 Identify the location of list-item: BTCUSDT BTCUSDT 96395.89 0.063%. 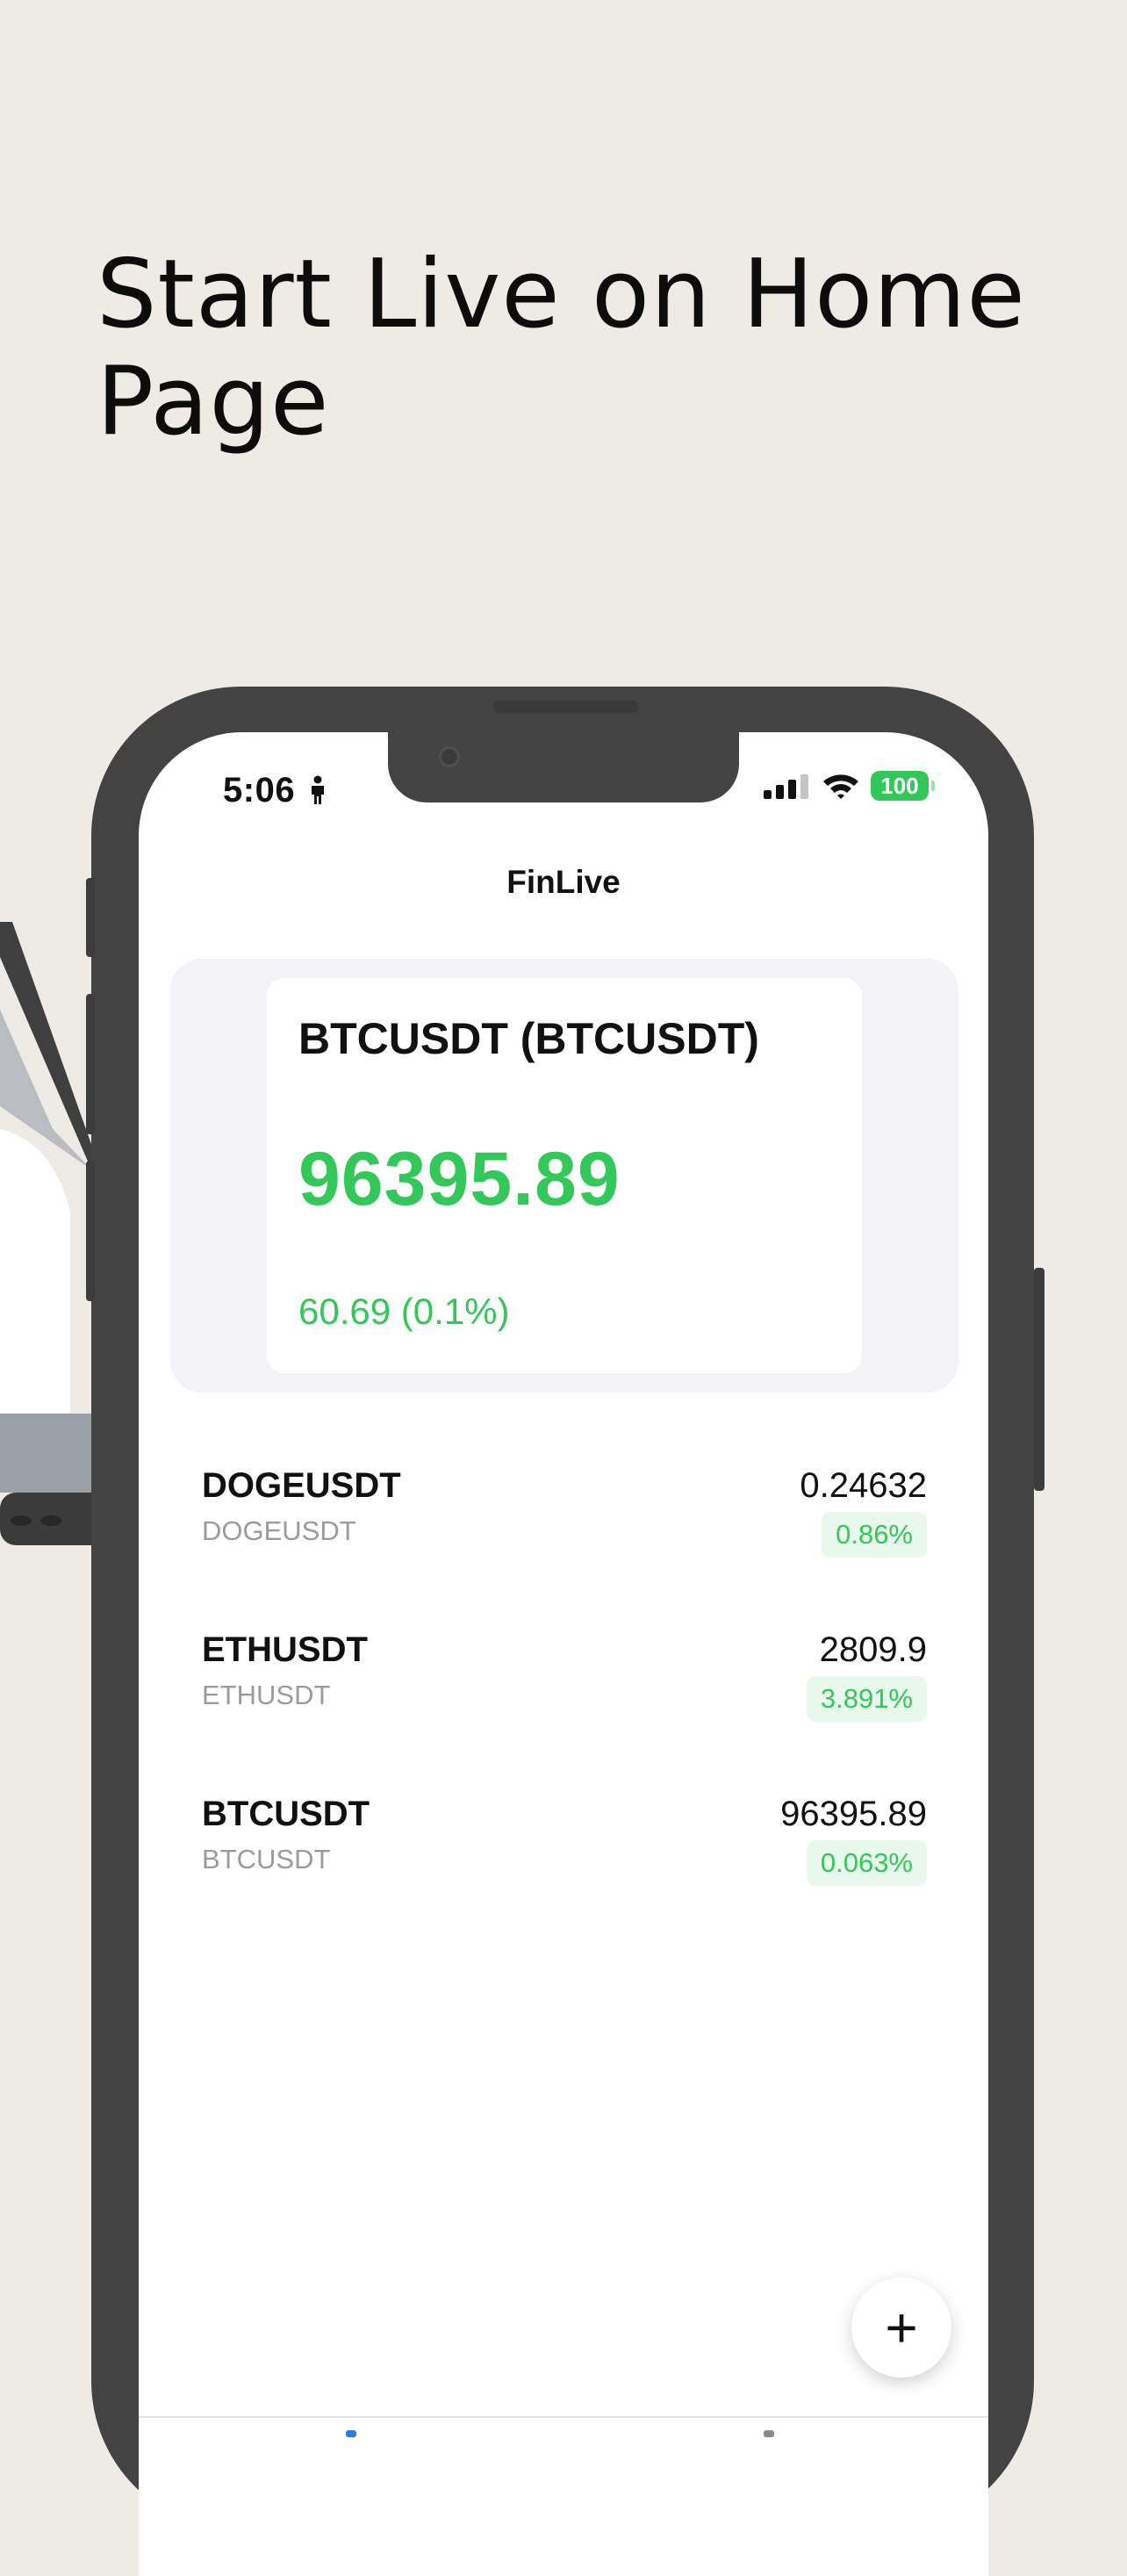
(564, 1871).